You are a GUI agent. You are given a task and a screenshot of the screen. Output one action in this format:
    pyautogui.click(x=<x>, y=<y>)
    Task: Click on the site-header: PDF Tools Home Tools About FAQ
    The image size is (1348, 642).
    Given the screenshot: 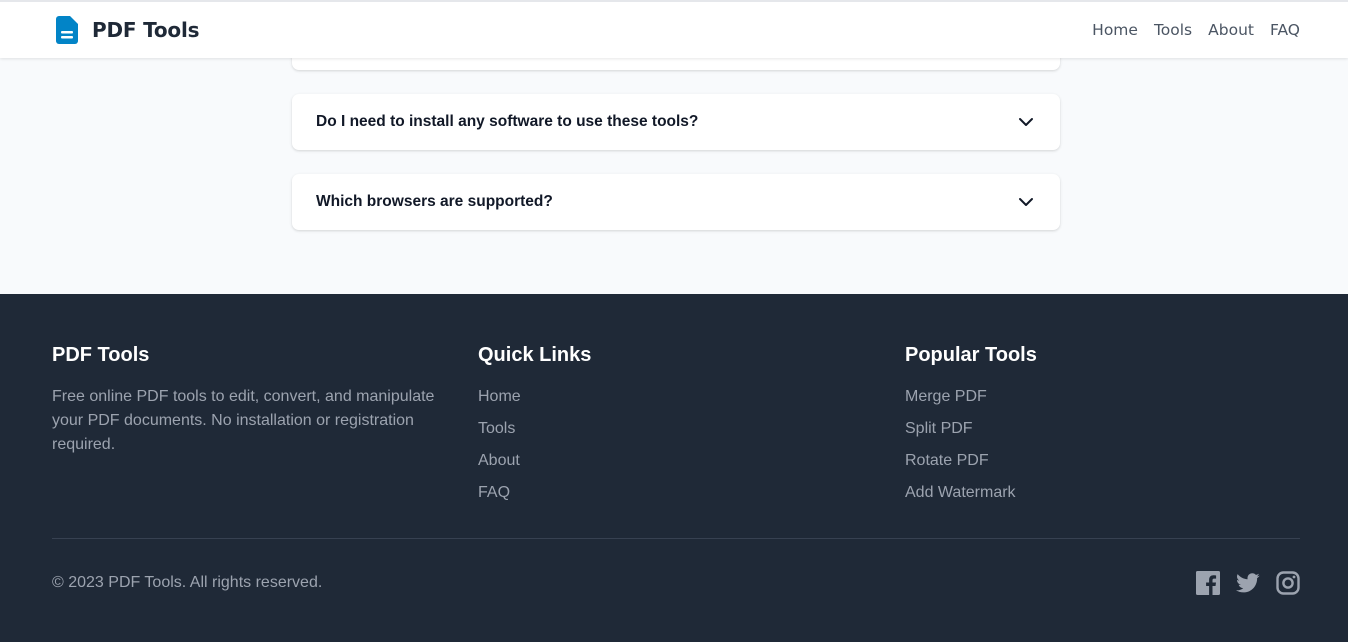 What is the action you would take?
    pyautogui.click(x=674, y=29)
    